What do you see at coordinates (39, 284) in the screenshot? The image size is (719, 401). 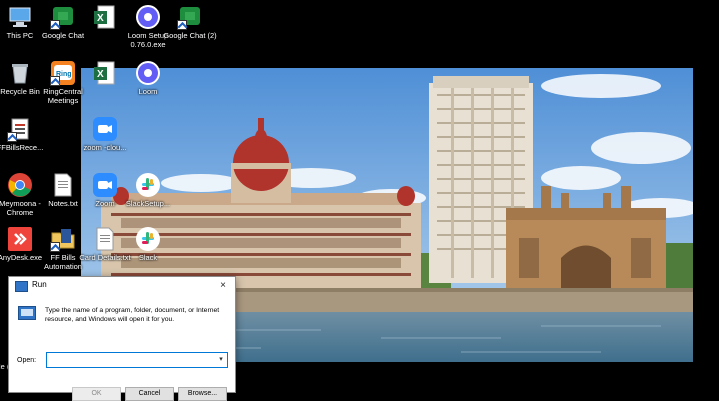 I see `run-dialog-title: Run` at bounding box center [39, 284].